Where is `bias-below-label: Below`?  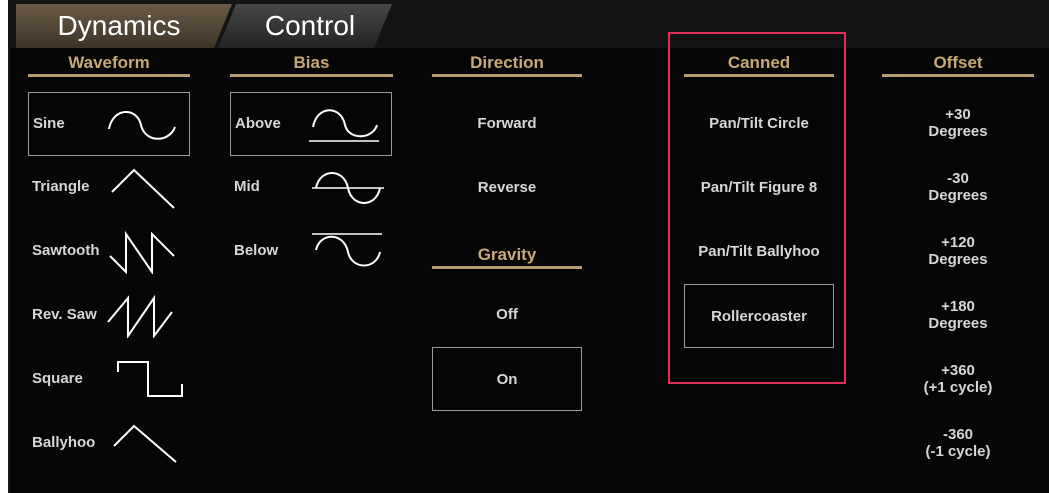
bias-below-label: Below is located at coordinates (256, 250).